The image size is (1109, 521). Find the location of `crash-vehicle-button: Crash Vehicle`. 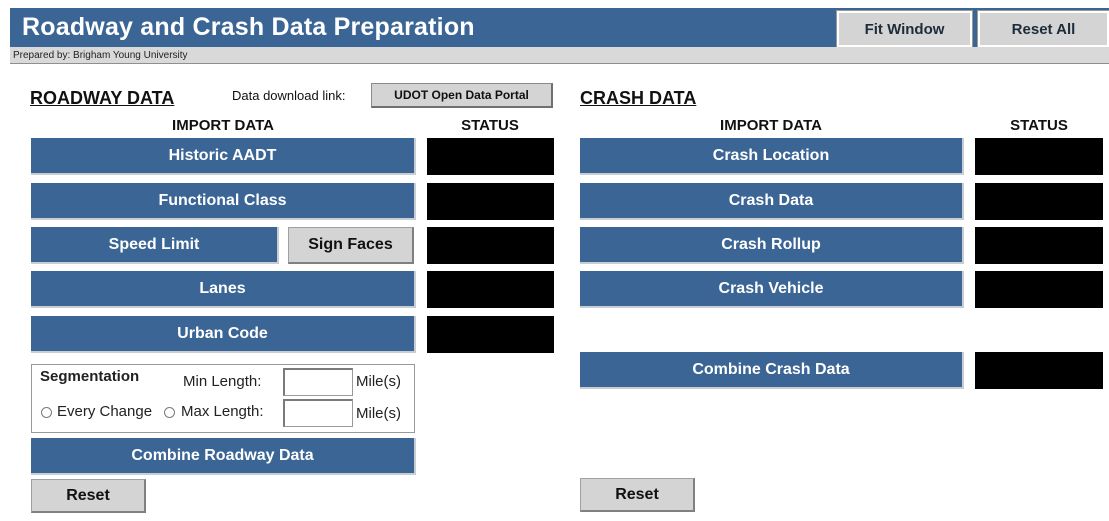

crash-vehicle-button: Crash Vehicle is located at coordinates (772, 289).